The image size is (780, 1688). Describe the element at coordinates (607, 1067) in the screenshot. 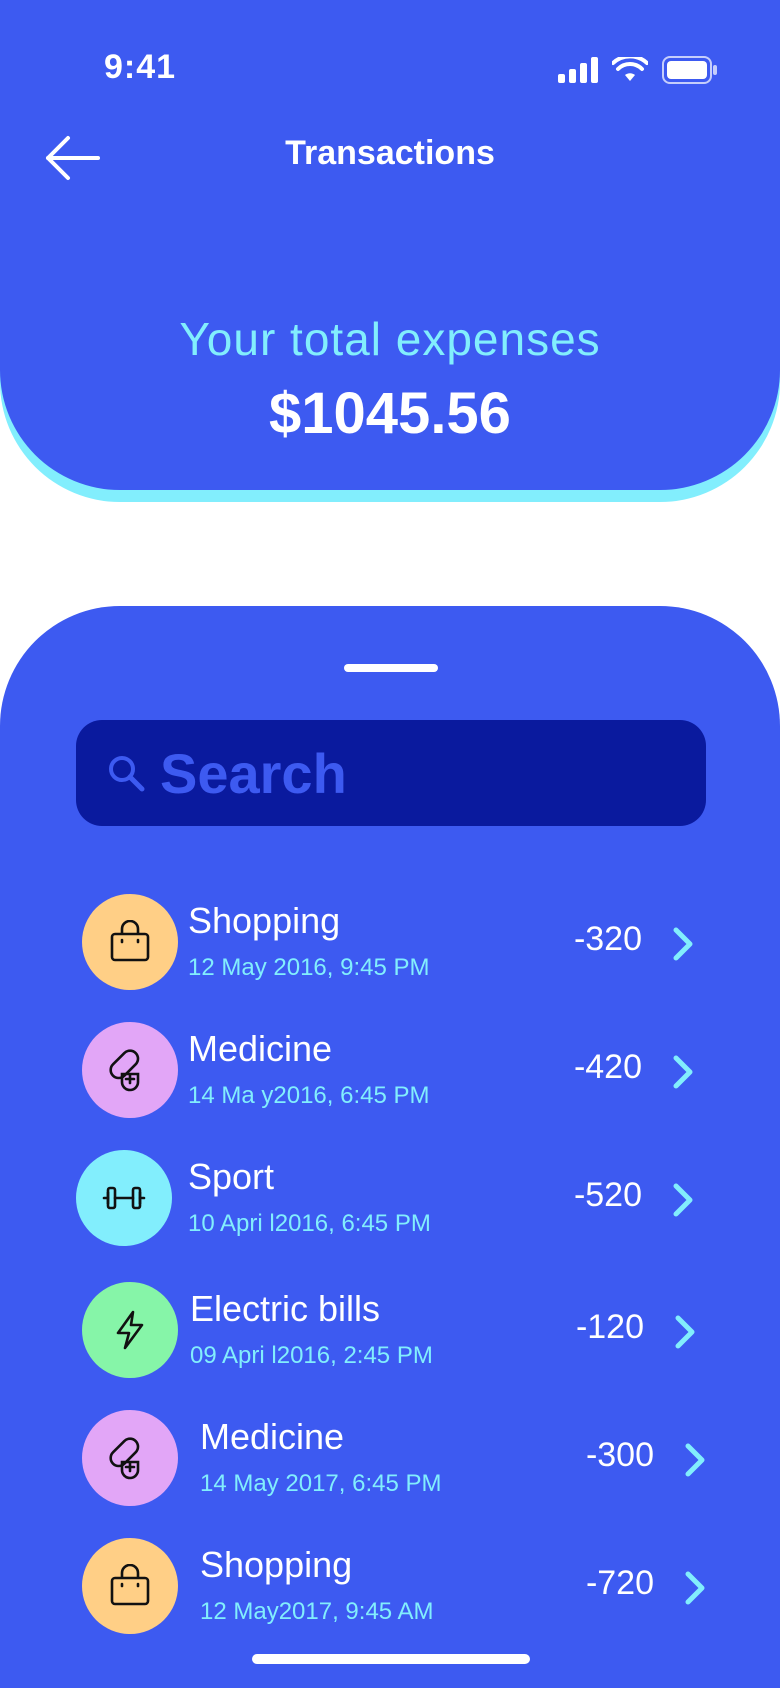

I see `transaction-amount: -420` at that location.